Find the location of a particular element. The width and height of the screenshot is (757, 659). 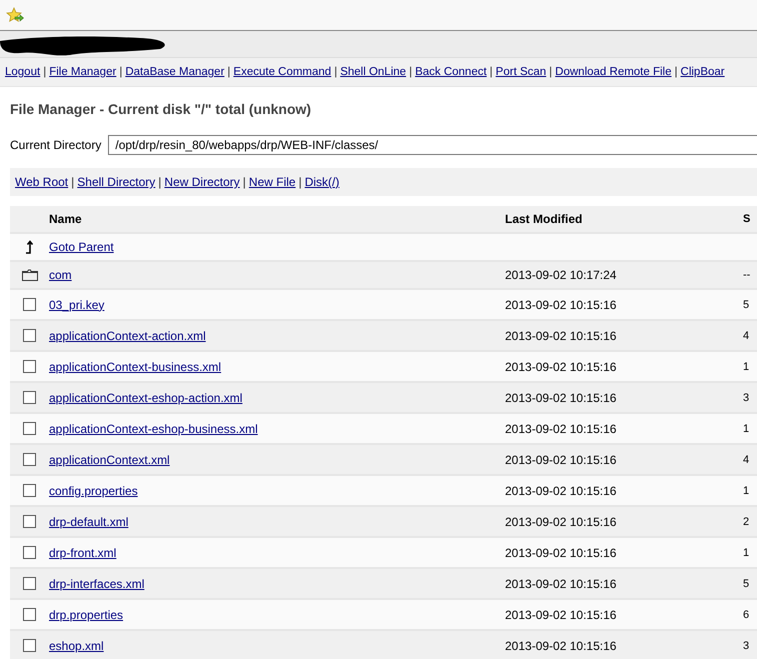

table-cell: 2013-09-02 10:17:24 is located at coordinates (560, 275).